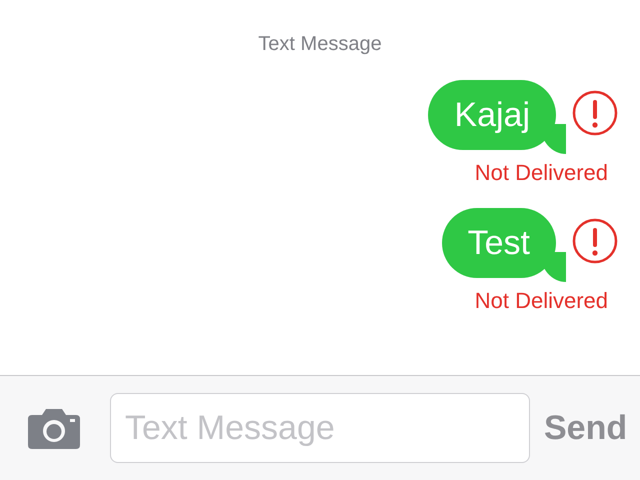  I want to click on message-field: Text Message, so click(320, 428).